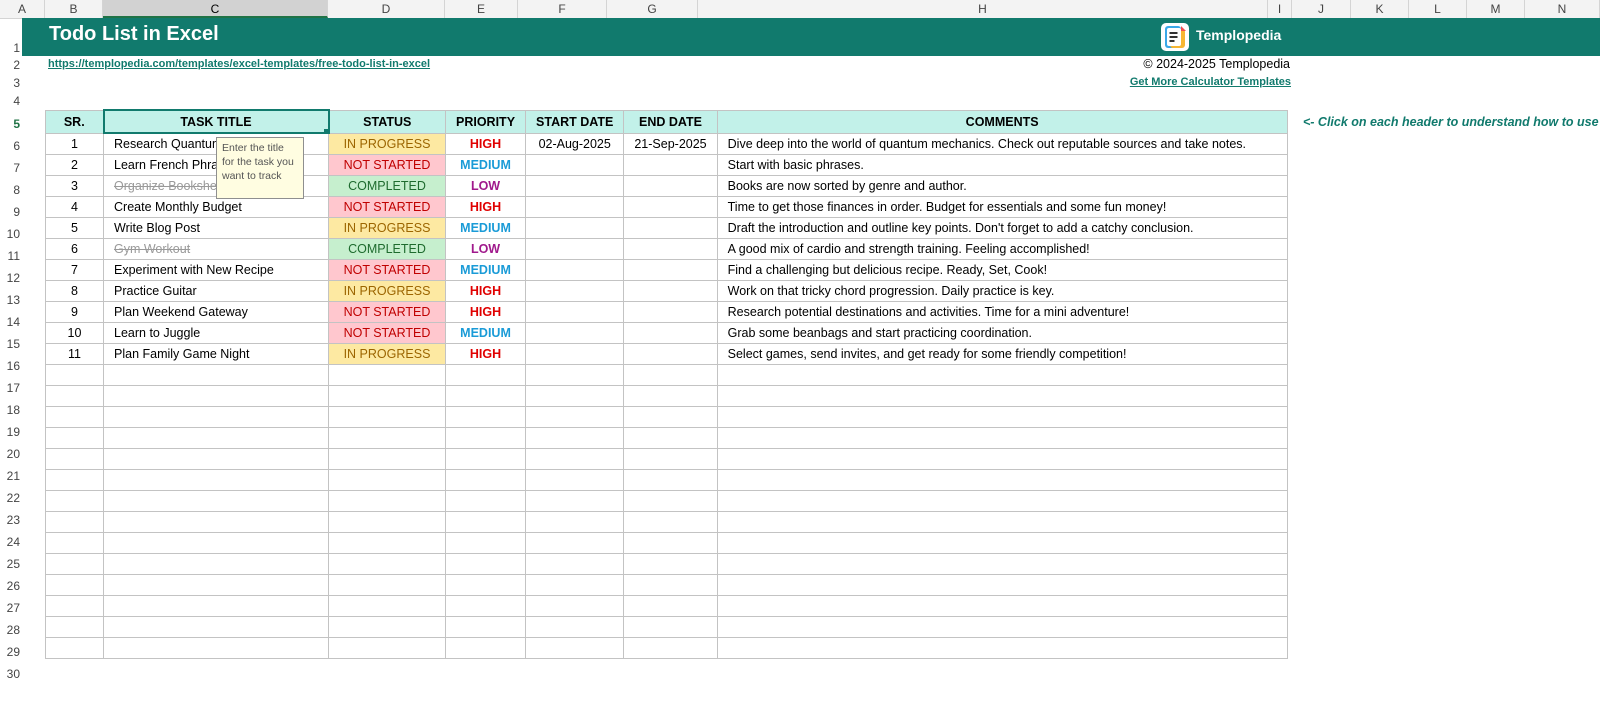 The height and width of the screenshot is (704, 1600). I want to click on row-header-cell: 10, so click(11, 234).